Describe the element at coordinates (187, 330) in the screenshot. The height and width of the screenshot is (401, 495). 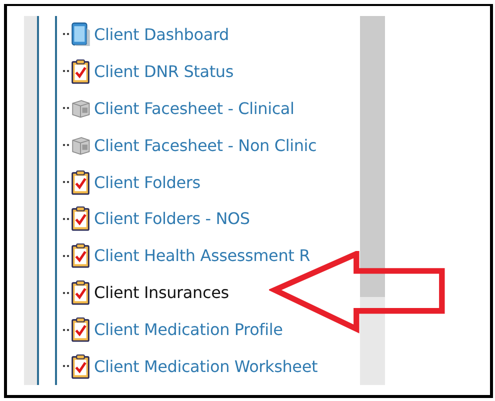
I see `tree-item: Client Medication Profile` at that location.